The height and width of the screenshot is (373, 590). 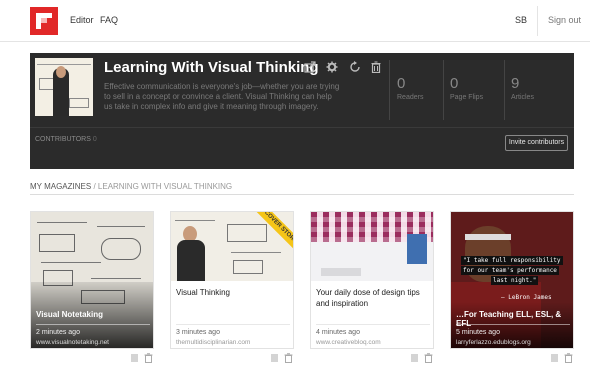 What do you see at coordinates (233, 292) in the screenshot?
I see `article-title: Visual Thinking` at bounding box center [233, 292].